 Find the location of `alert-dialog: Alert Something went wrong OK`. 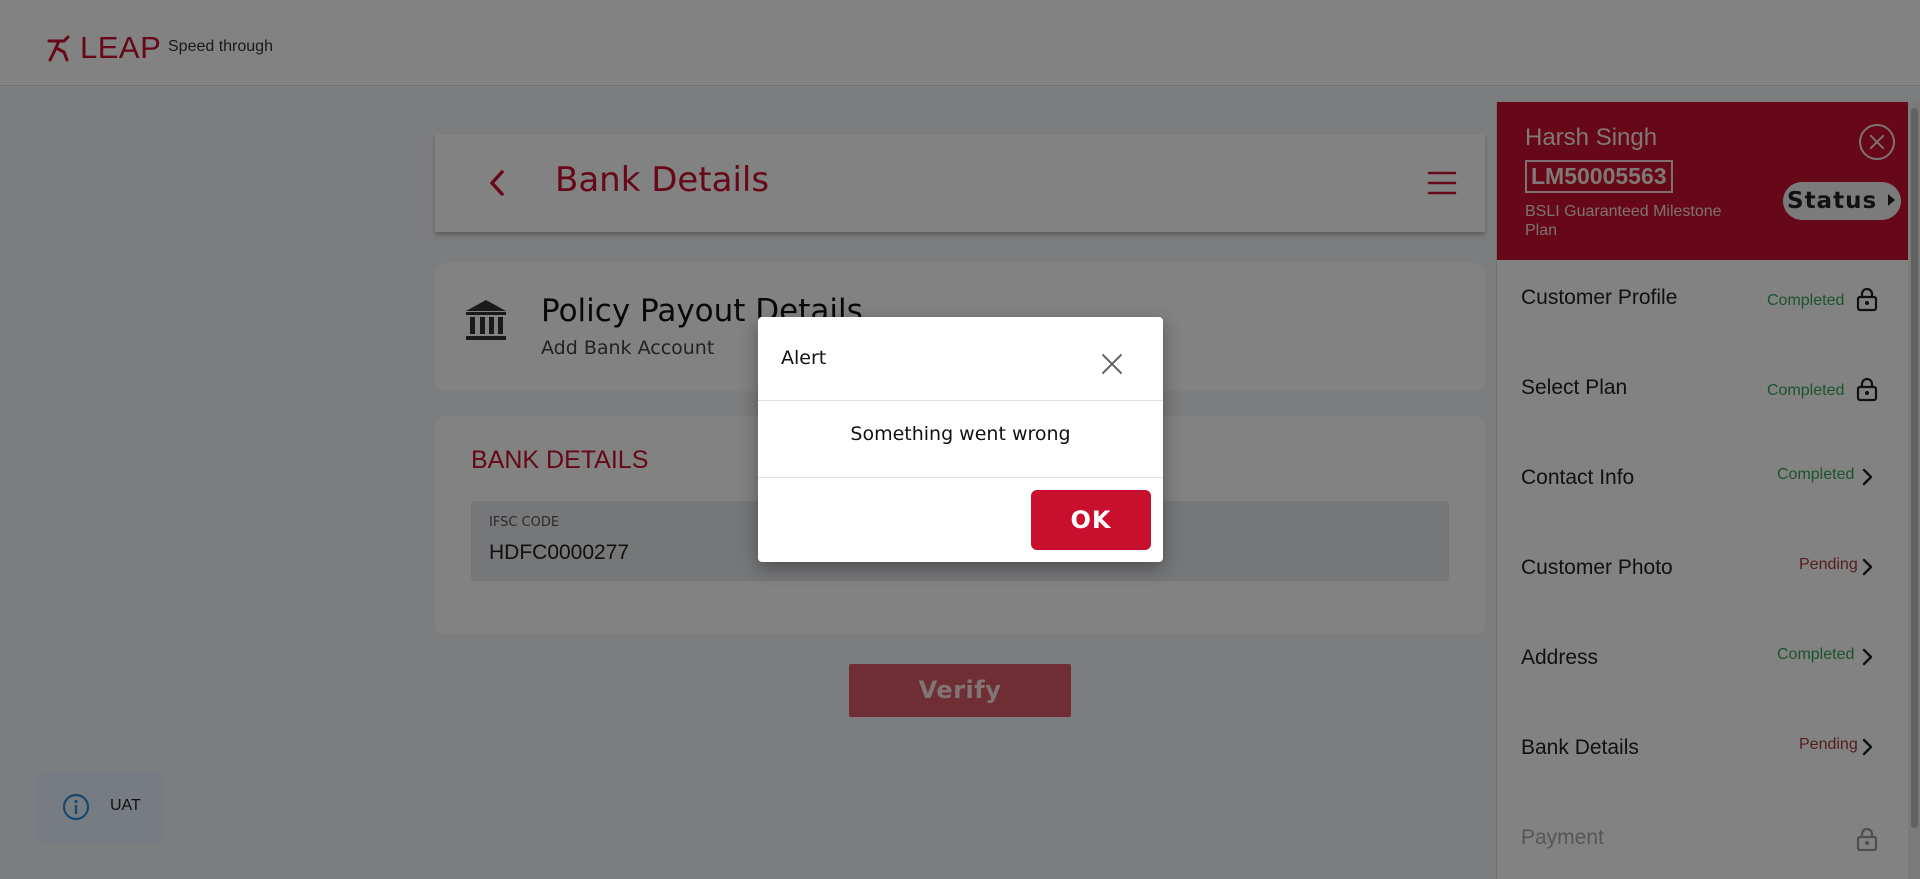

alert-dialog: Alert Something went wrong OK is located at coordinates (960, 439).